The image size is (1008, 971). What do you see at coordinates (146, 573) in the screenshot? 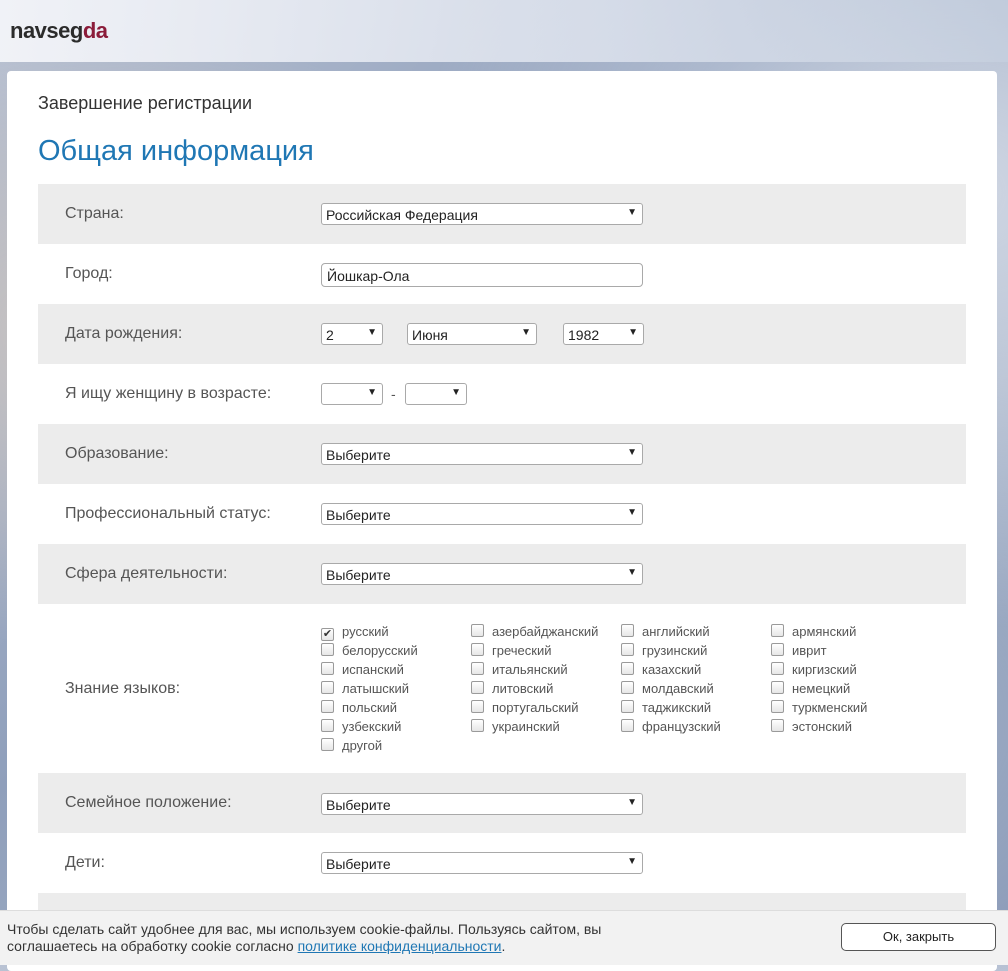
I see `sphere-label: Сфера деятельности:` at bounding box center [146, 573].